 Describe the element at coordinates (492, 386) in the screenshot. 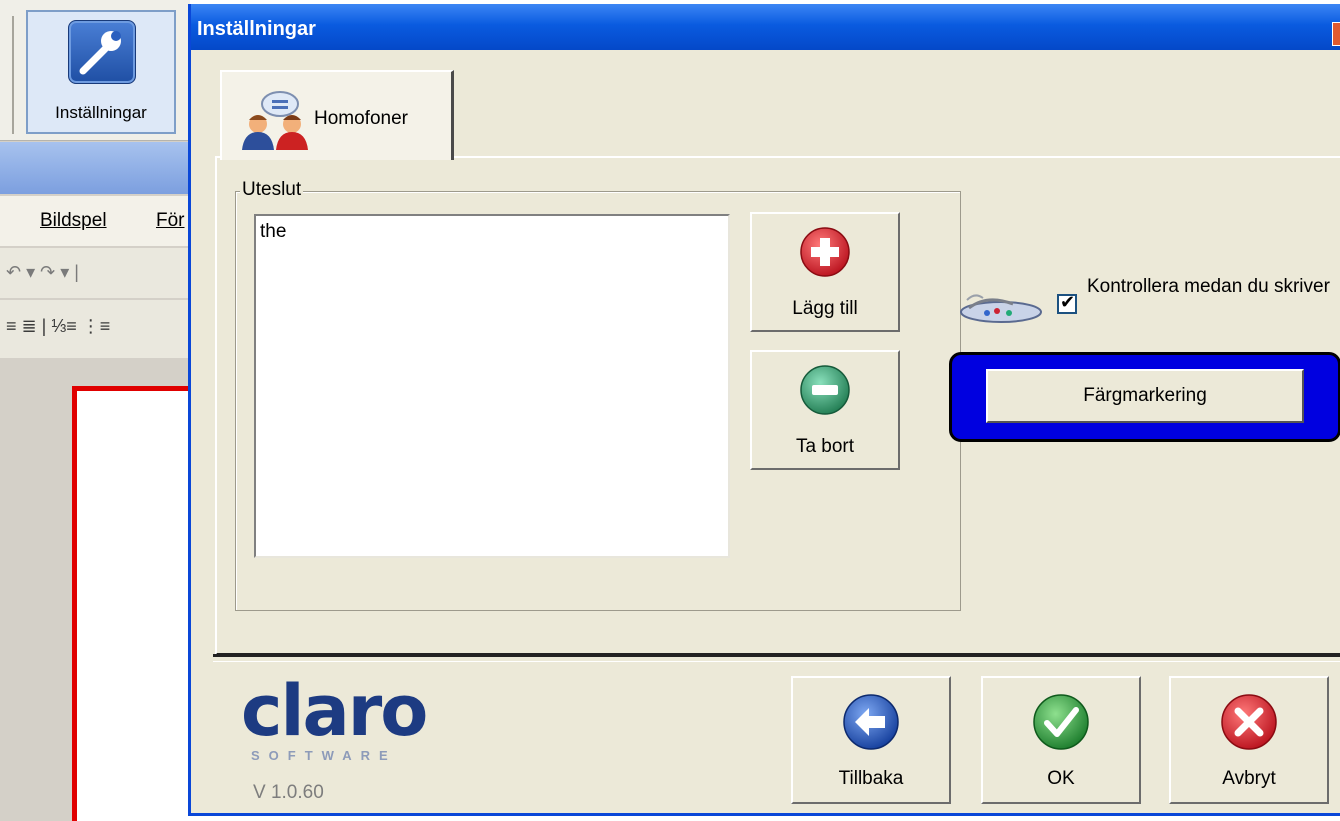

I see `excluded-words-list: the` at that location.